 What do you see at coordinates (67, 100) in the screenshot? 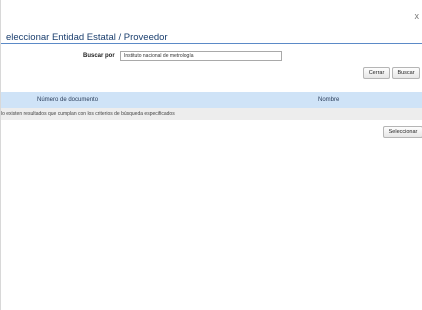
I see `column-header-document-number: Número de documento` at bounding box center [67, 100].